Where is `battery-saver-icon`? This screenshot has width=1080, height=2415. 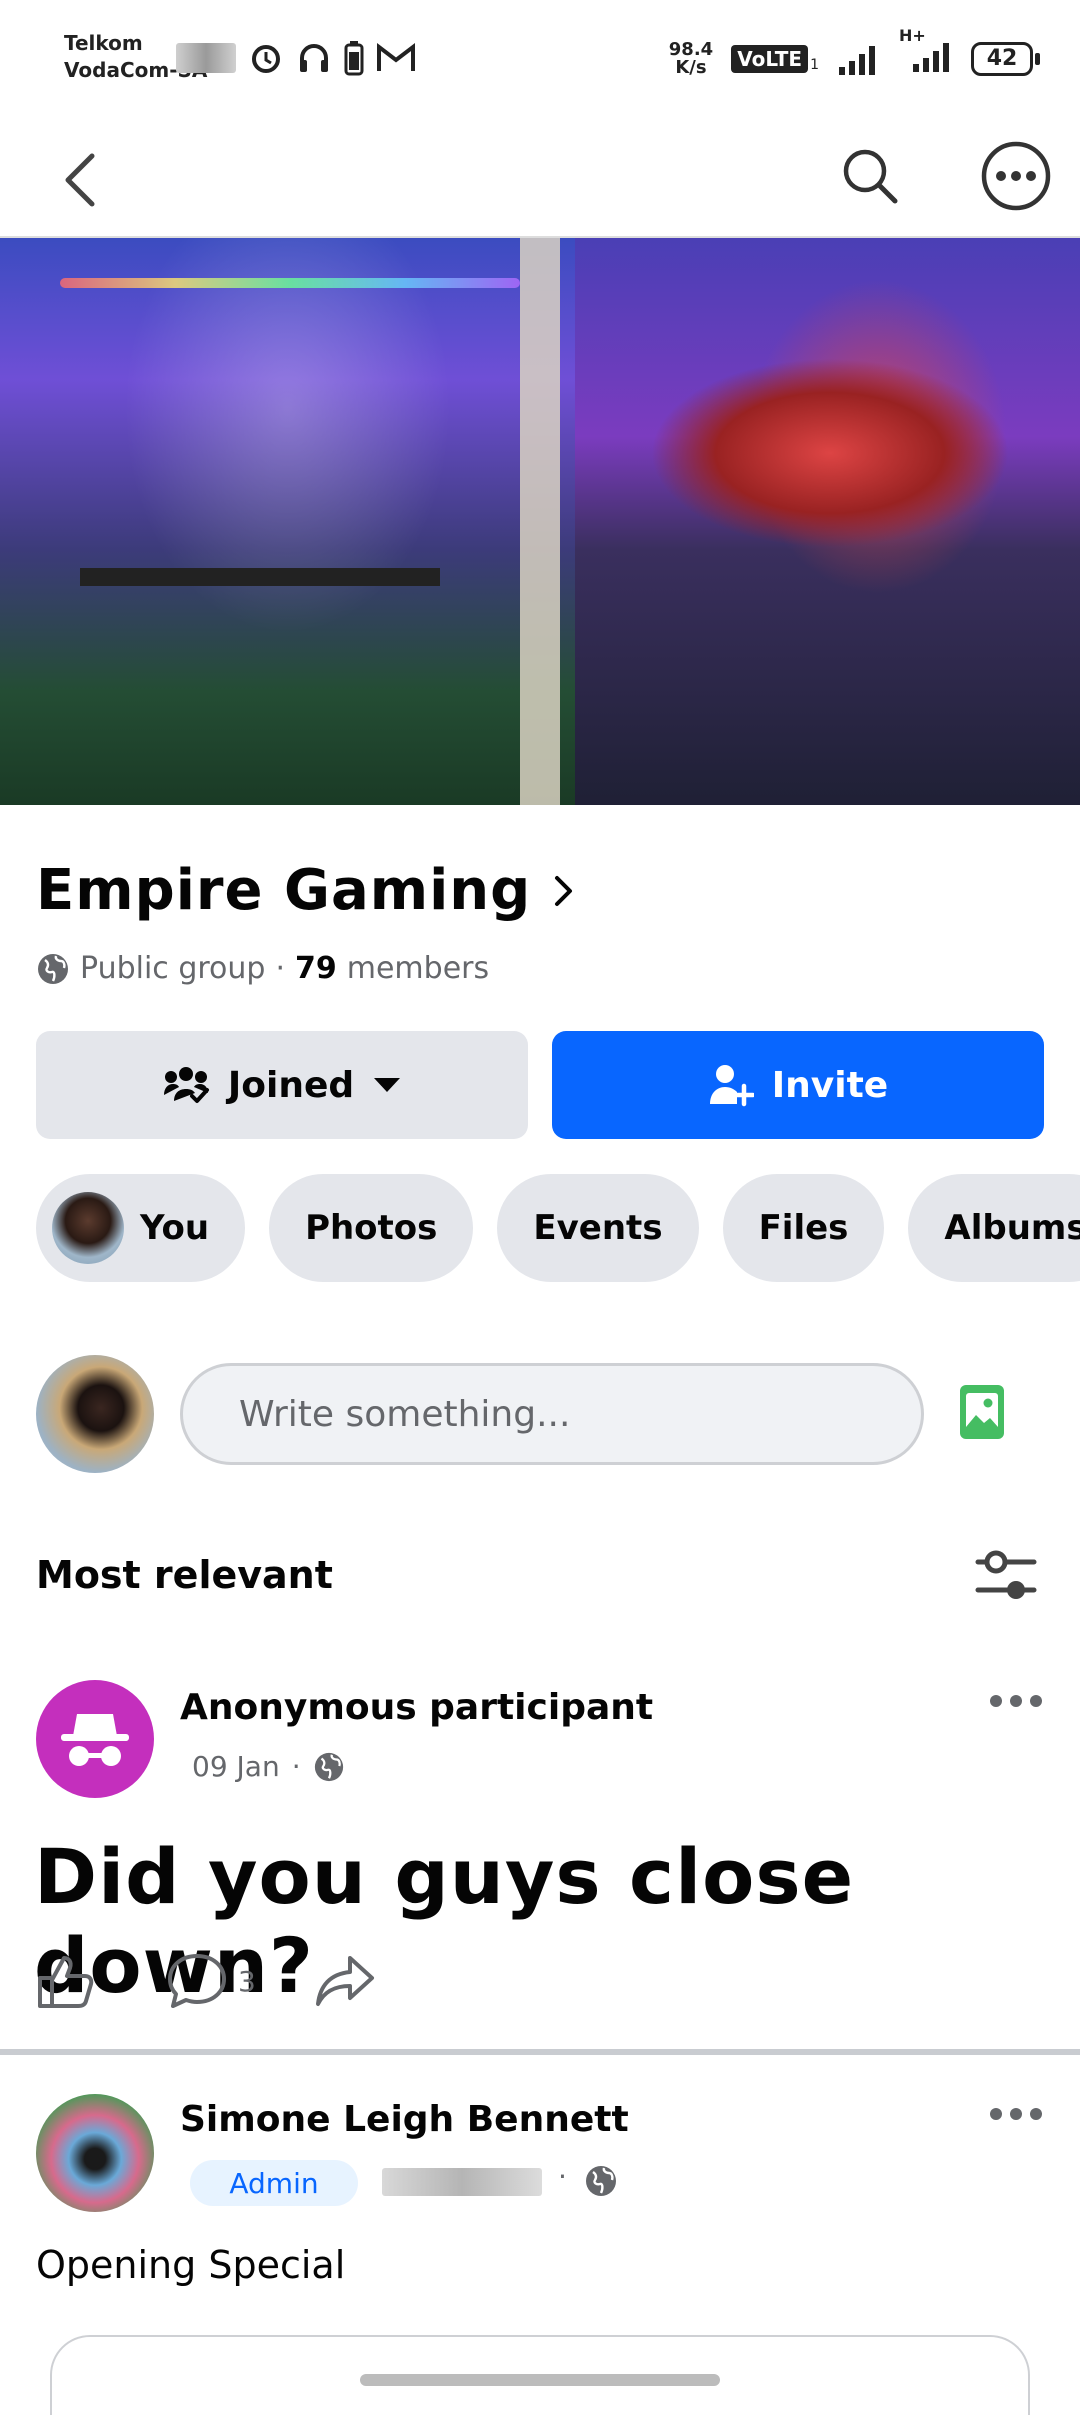 battery-saver-icon is located at coordinates (354, 58).